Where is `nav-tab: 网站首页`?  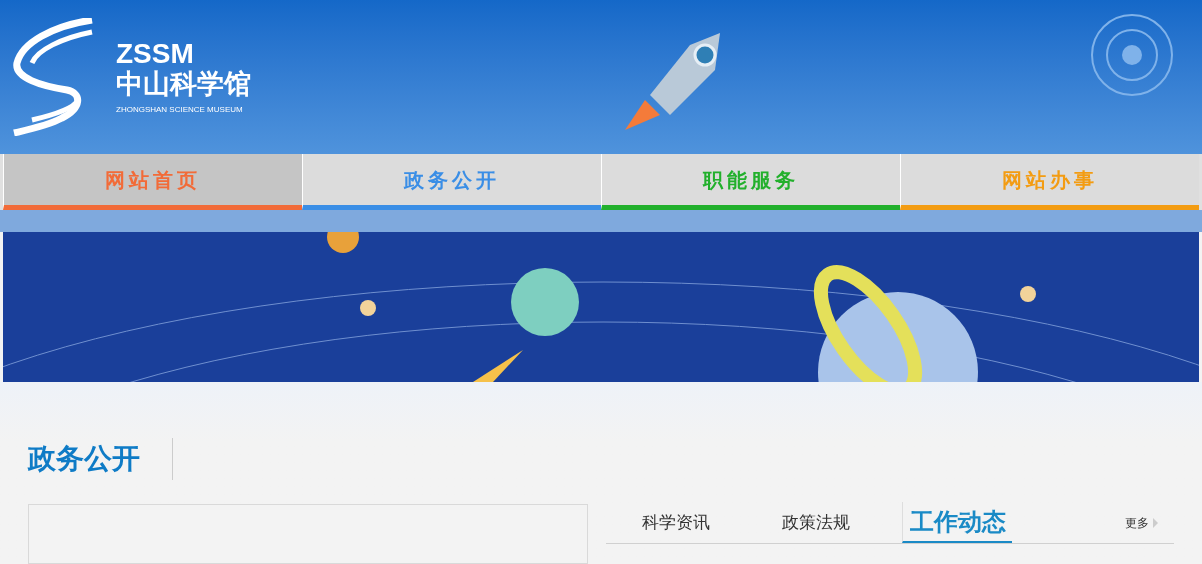
nav-tab: 网站首页 is located at coordinates (152, 182).